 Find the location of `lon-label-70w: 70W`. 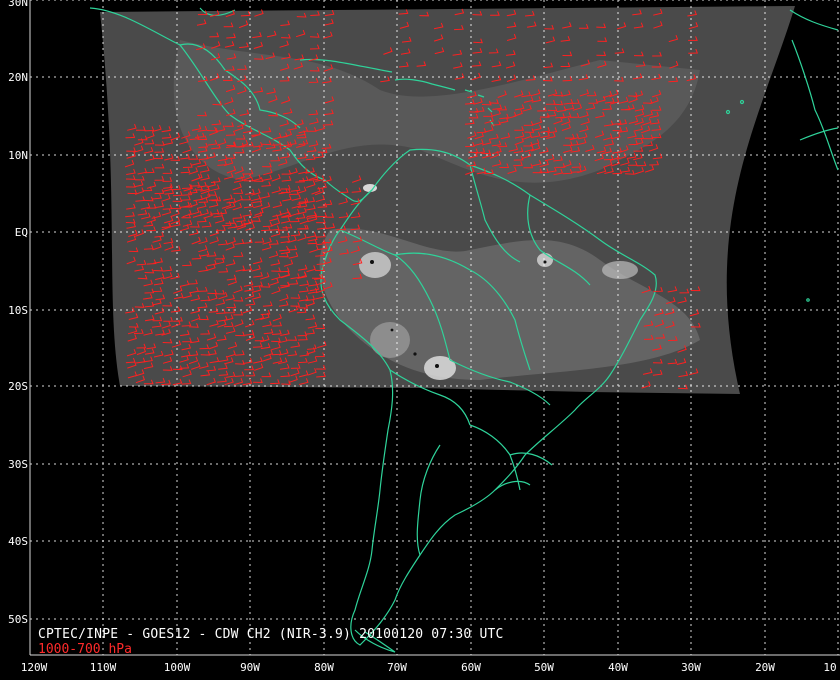

lon-label-70w: 70W is located at coordinates (397, 667).